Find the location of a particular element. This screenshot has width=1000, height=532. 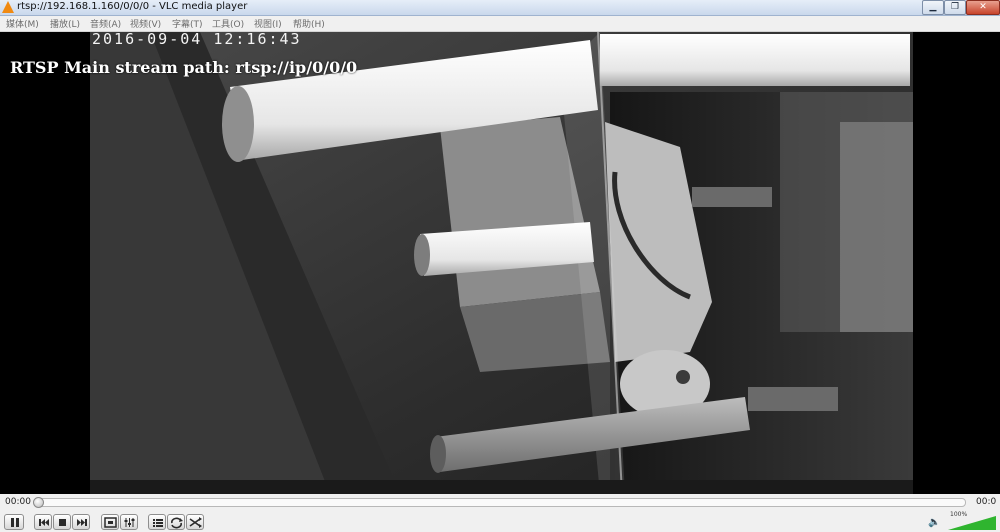

seek-bar is located at coordinates (500, 502).